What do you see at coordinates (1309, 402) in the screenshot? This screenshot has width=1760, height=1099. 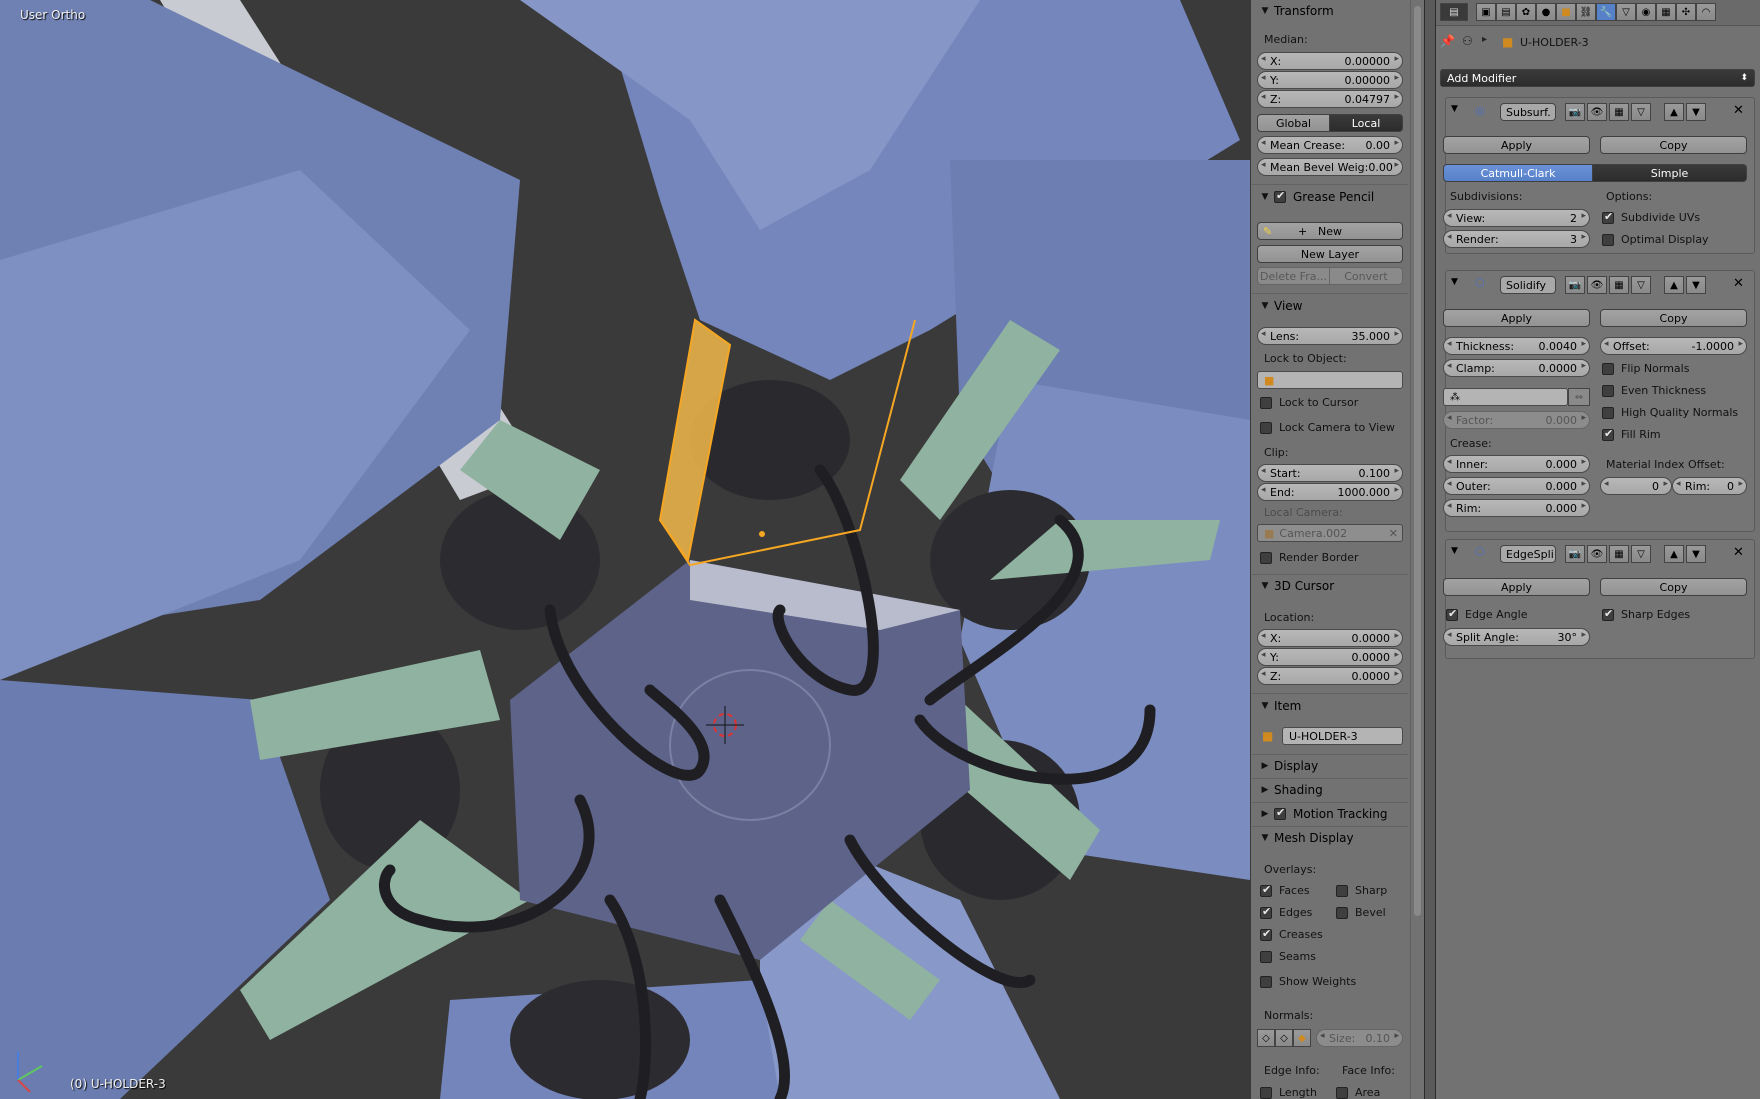 I see `lock-to-cursor-checkbox: Lock to Cursor` at bounding box center [1309, 402].